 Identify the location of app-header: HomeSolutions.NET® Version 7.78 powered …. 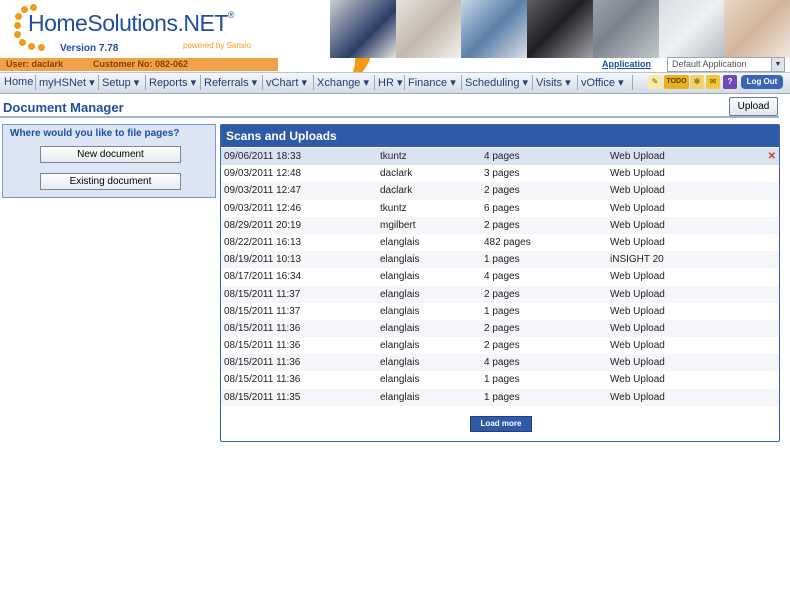
(395, 36).